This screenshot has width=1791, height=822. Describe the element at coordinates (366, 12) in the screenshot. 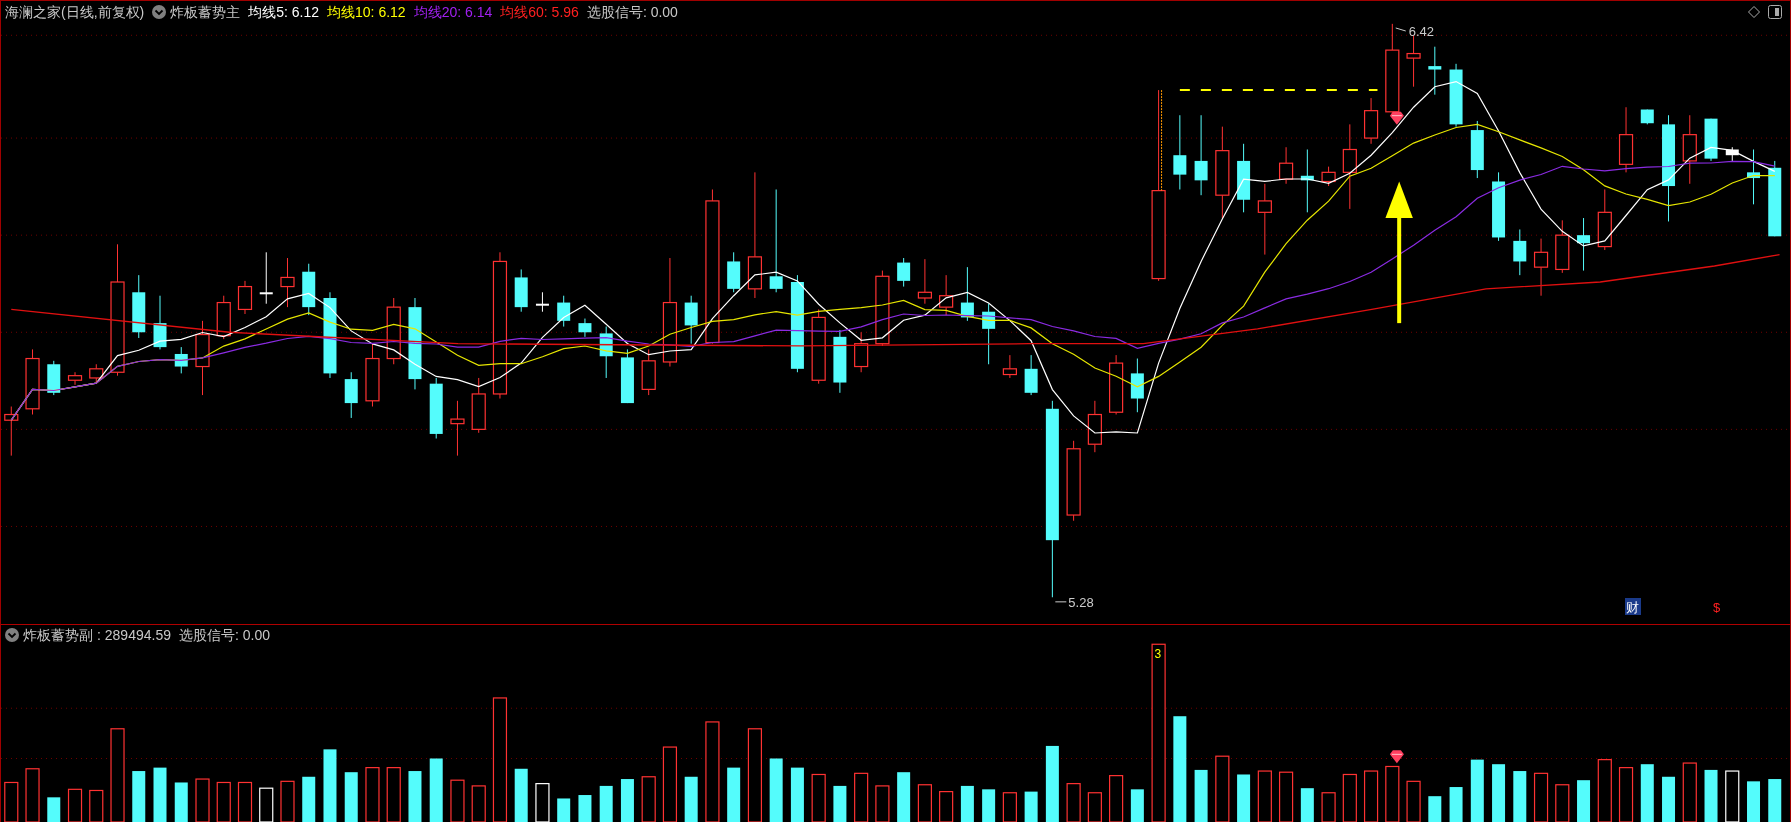

I see `indicator-value: 均线10: 6.12` at that location.